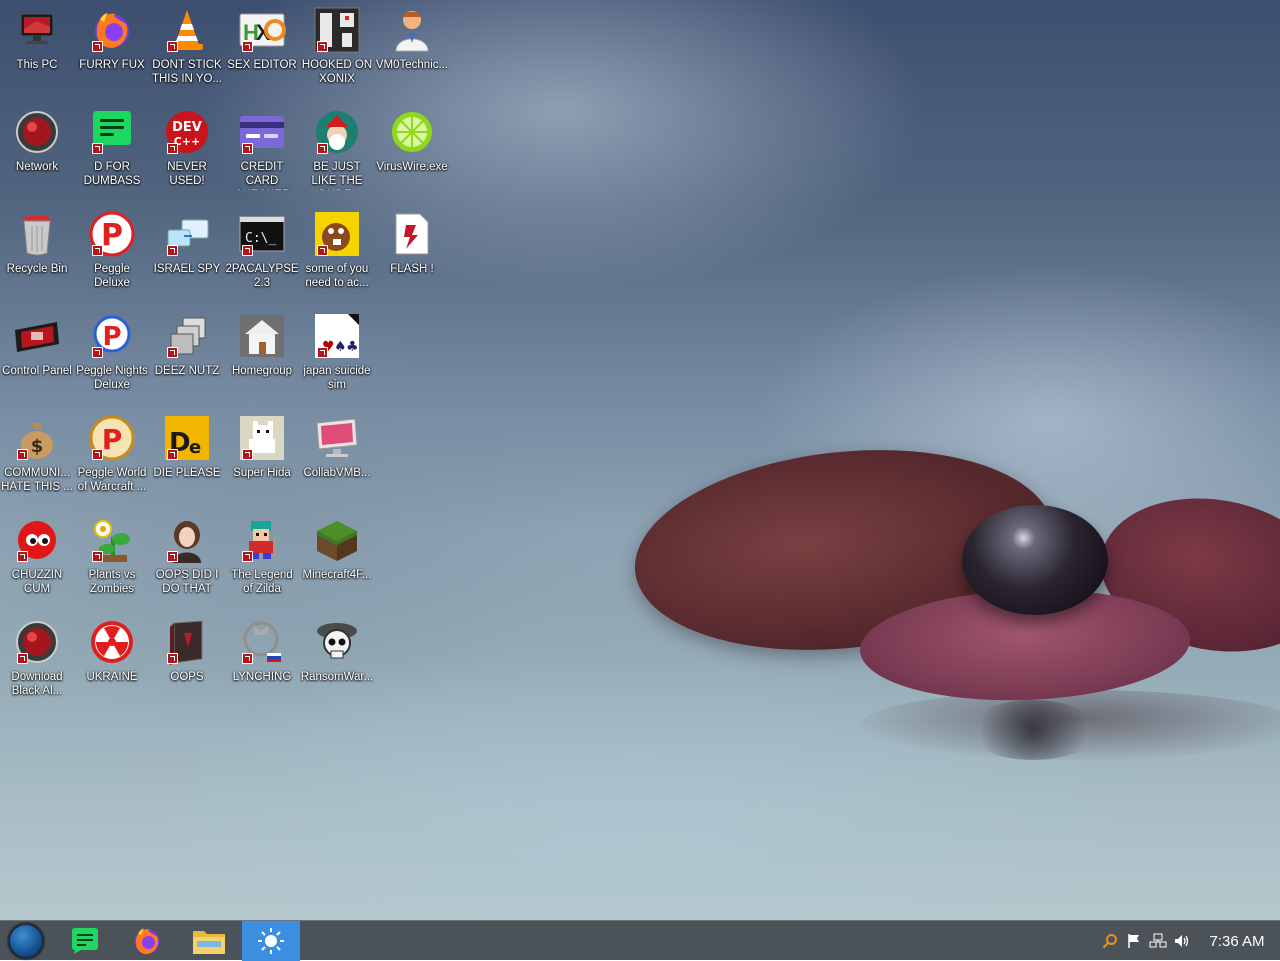 This screenshot has width=1280, height=961. I want to click on desktop-icon-credit-card-checker: CREDIT CARD CHECKER, so click(262, 150).